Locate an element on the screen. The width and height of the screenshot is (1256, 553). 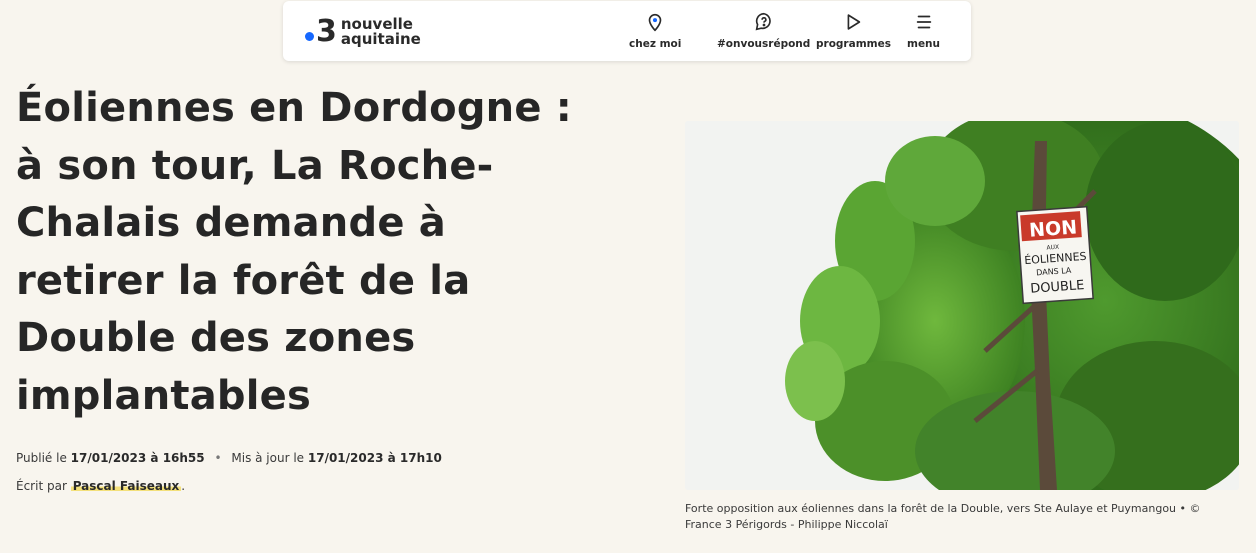
protest-sign: NON AUX ÉOLIENNES DANS LA DOUBLE is located at coordinates (1055, 255).